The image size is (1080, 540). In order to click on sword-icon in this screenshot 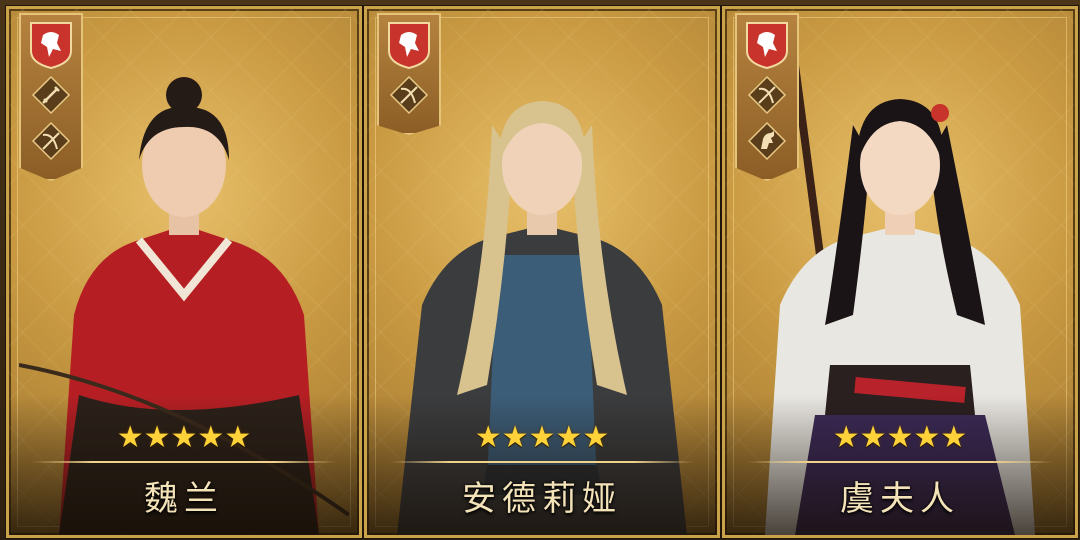, I will do `click(51, 95)`.